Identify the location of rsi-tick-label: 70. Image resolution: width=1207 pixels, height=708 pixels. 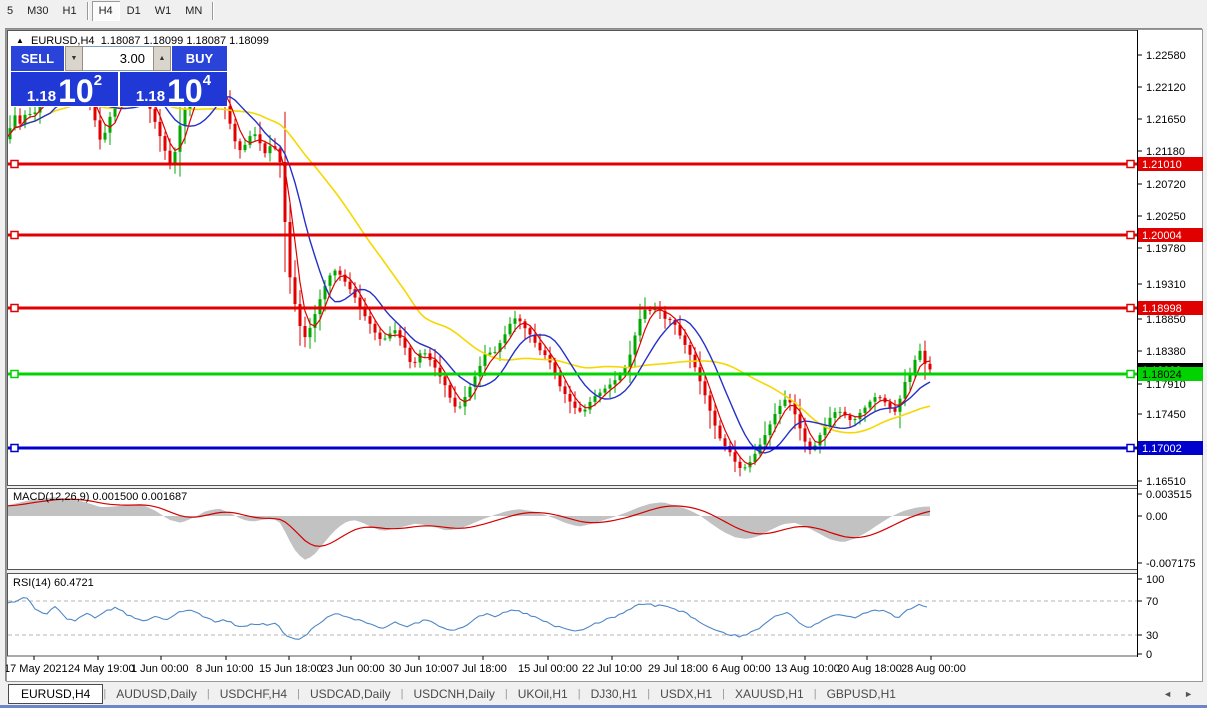
(1152, 602).